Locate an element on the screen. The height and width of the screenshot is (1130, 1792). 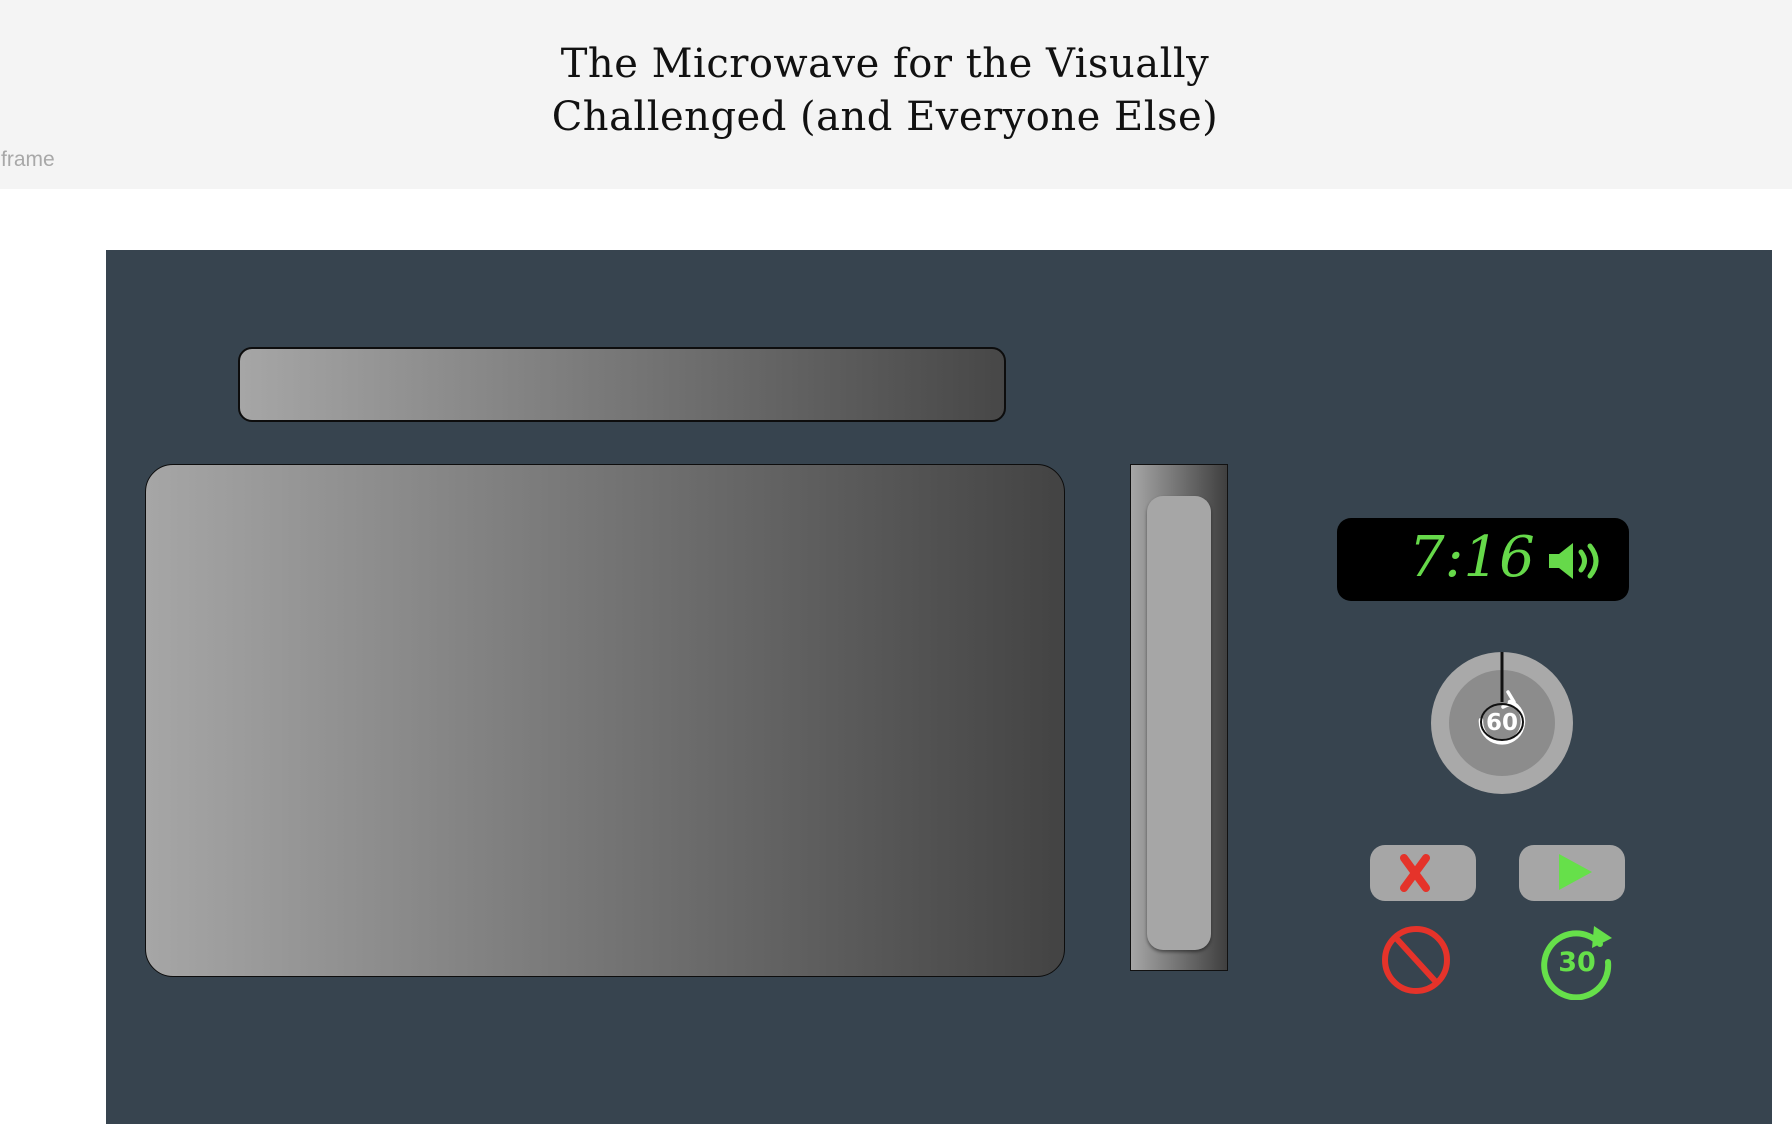
page-title-line-1: The Microwave for the Visually is located at coordinates (885, 64).